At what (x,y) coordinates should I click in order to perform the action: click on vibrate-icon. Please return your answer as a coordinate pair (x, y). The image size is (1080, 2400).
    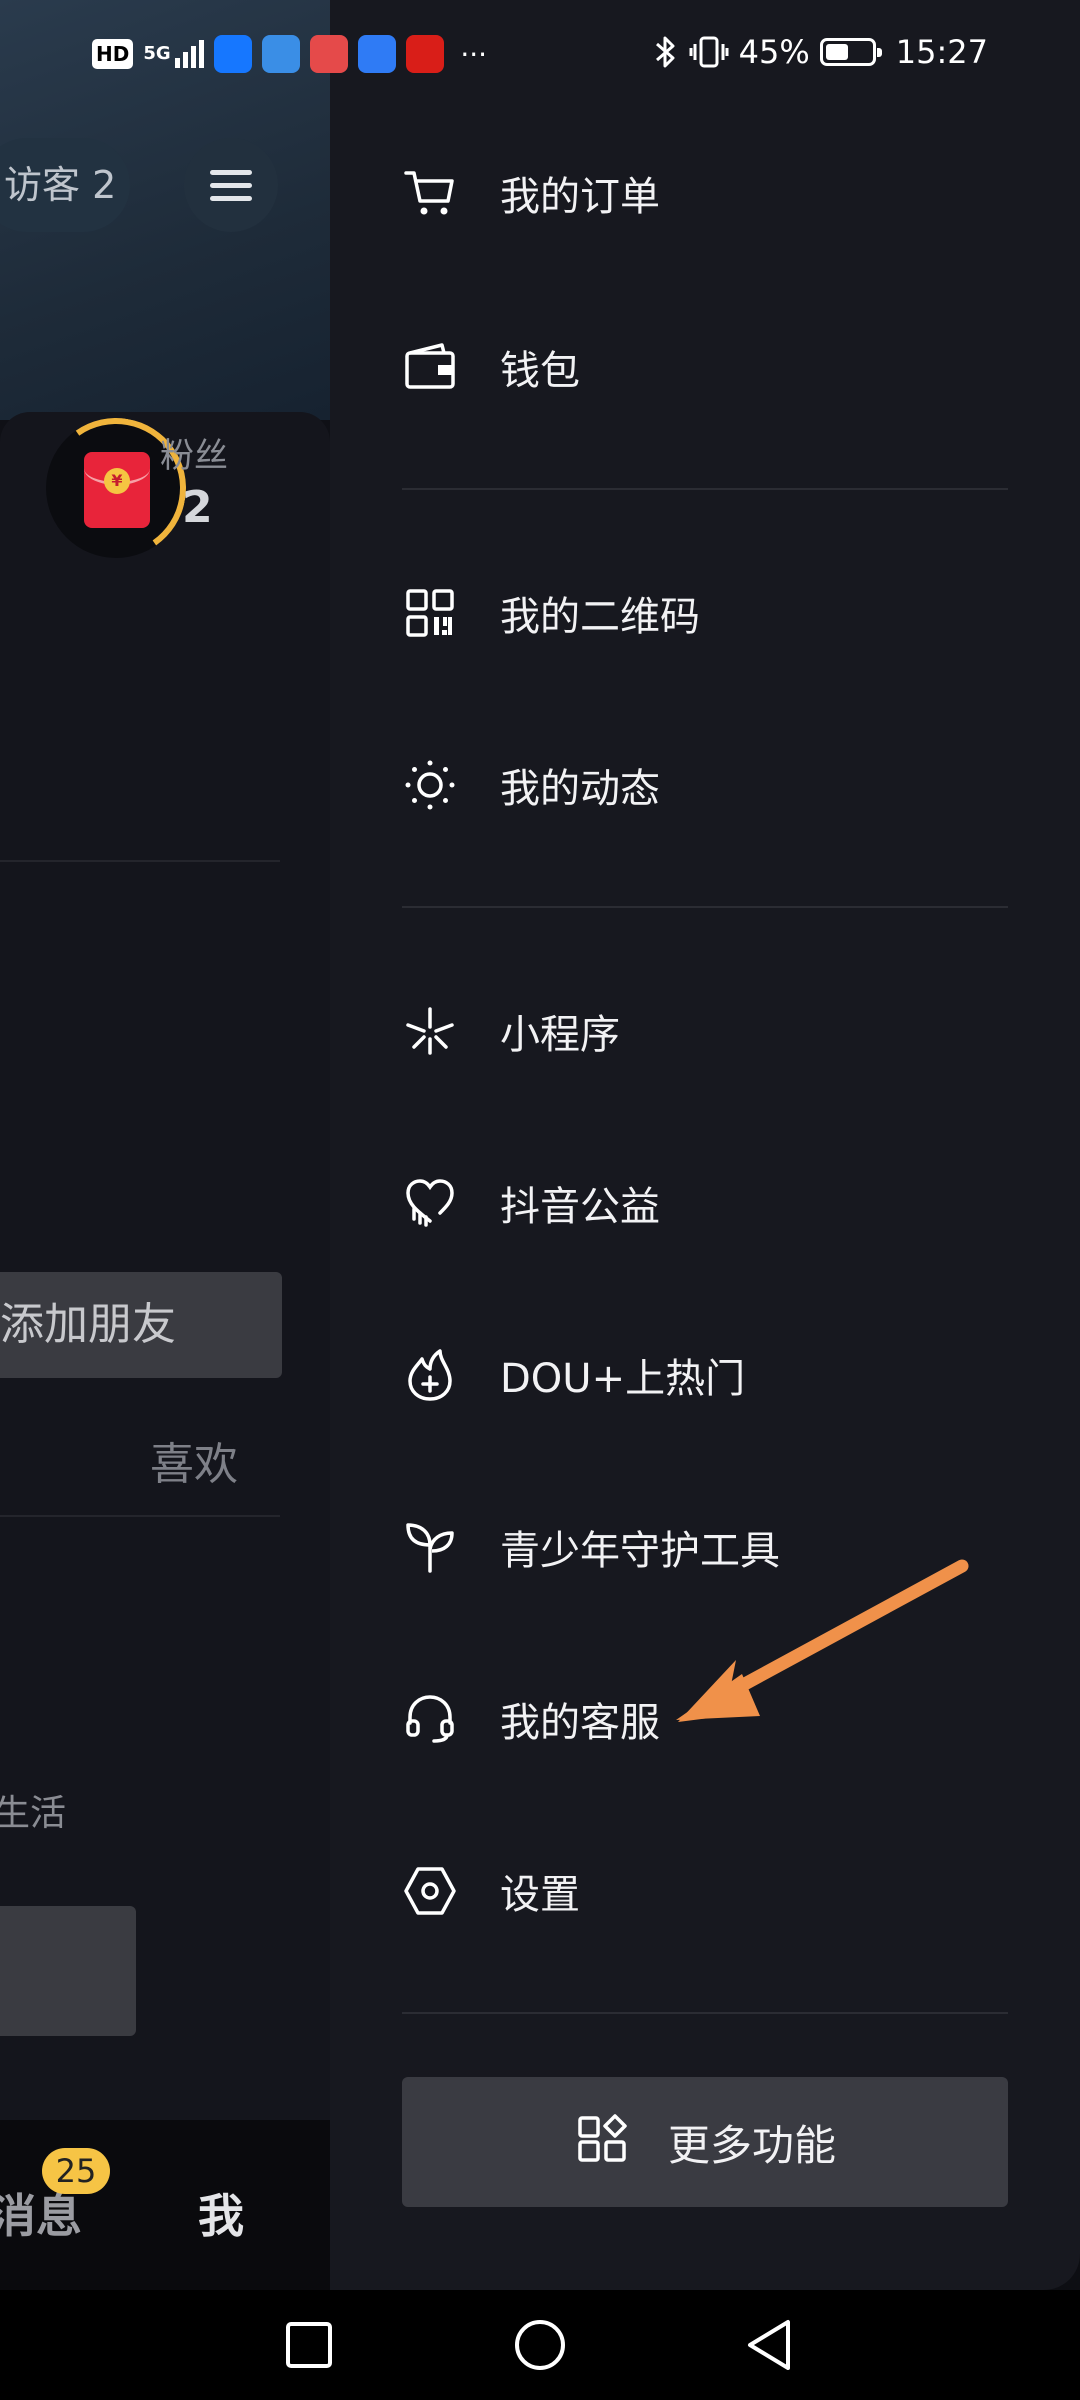
    Looking at the image, I should click on (709, 52).